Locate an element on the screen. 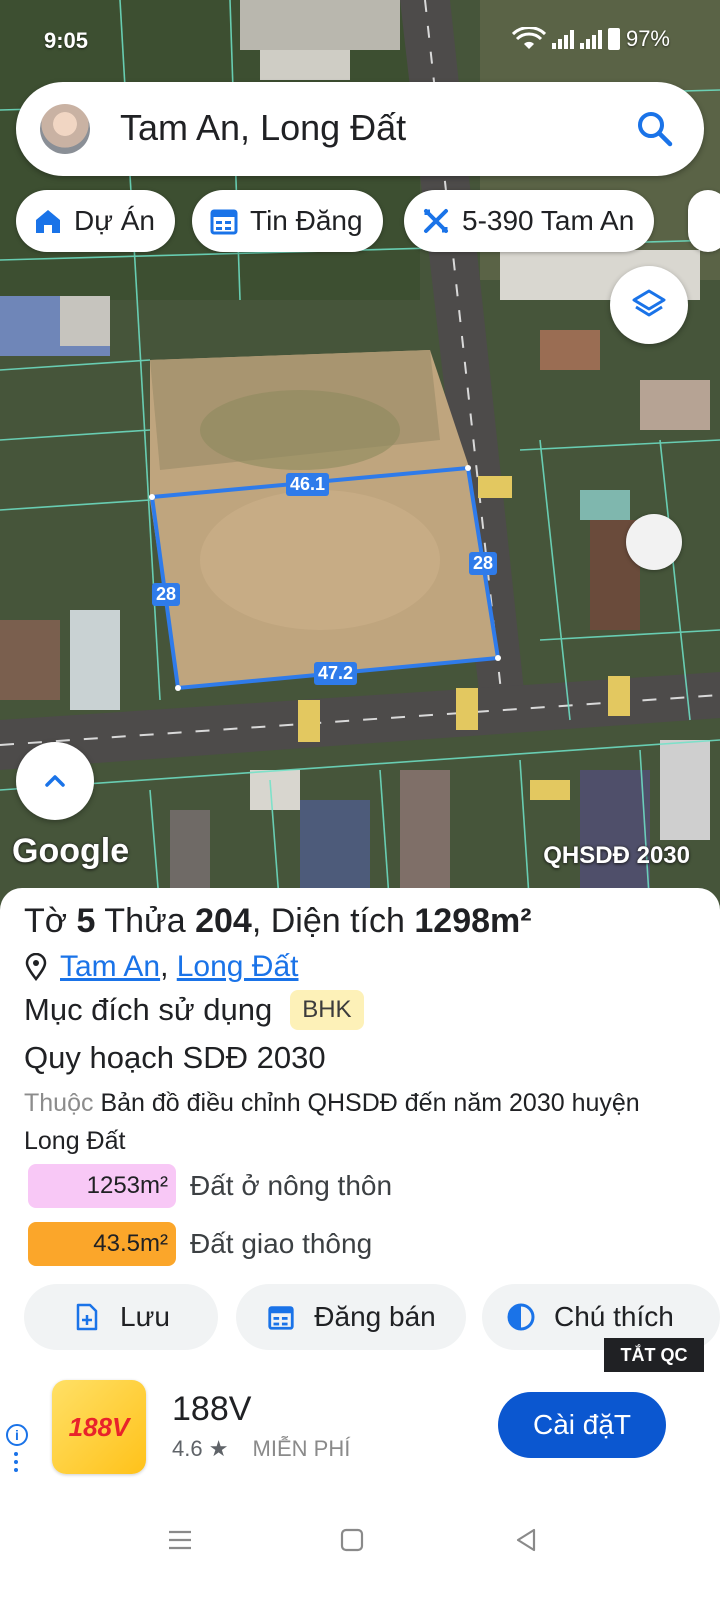 Image resolution: width=720 pixels, height=1604 pixels. location-line: Tam An, Long Đất is located at coordinates (161, 967).